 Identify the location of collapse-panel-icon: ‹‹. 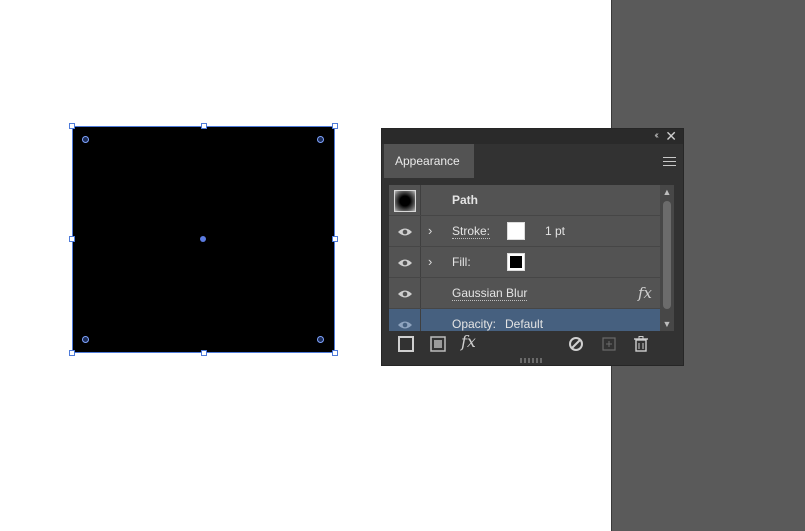
(656, 135).